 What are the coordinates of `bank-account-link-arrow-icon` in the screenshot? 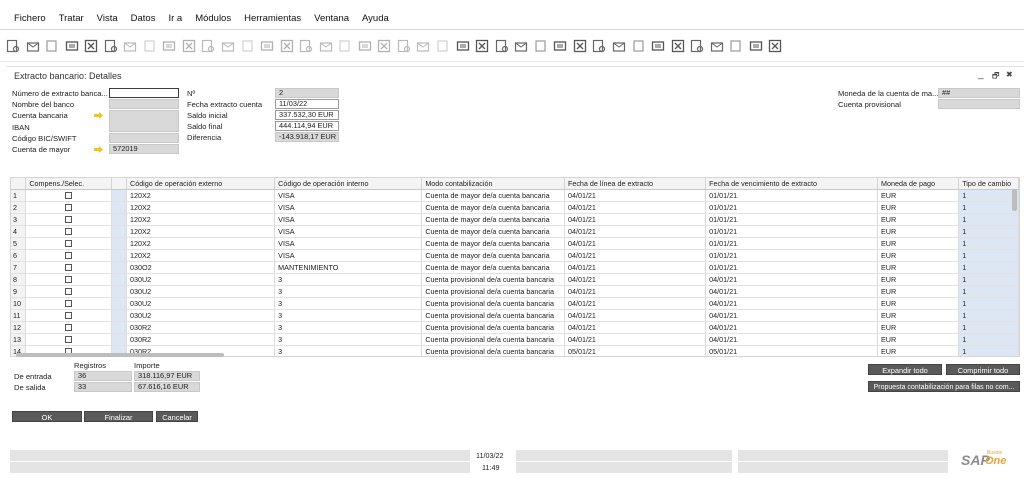 It's located at (98, 115).